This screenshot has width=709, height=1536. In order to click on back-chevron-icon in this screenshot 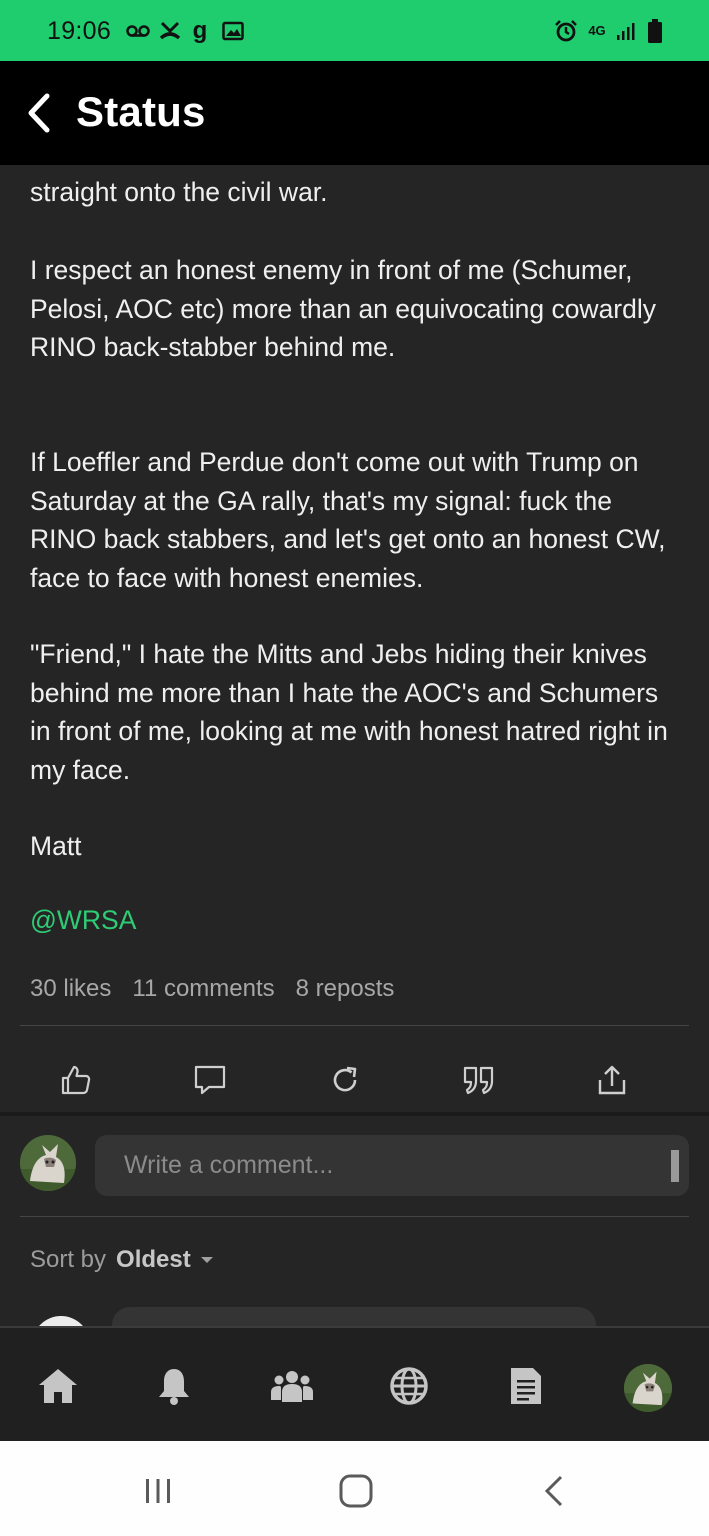, I will do `click(553, 1491)`.